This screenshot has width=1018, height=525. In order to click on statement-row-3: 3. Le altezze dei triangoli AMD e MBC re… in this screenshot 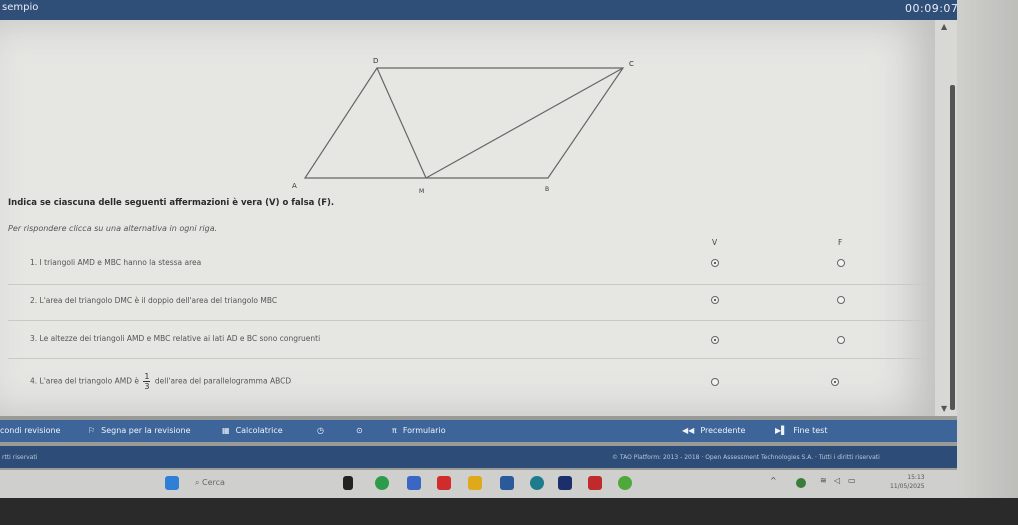, I will do `click(471, 339)`.